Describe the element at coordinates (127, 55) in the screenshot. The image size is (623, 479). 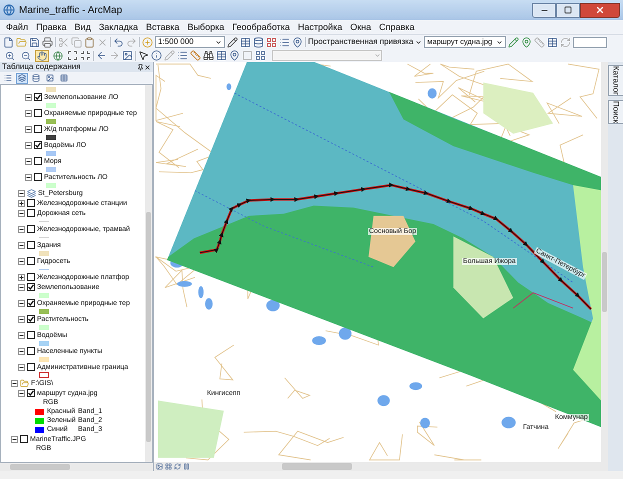
I see `image-icon` at that location.